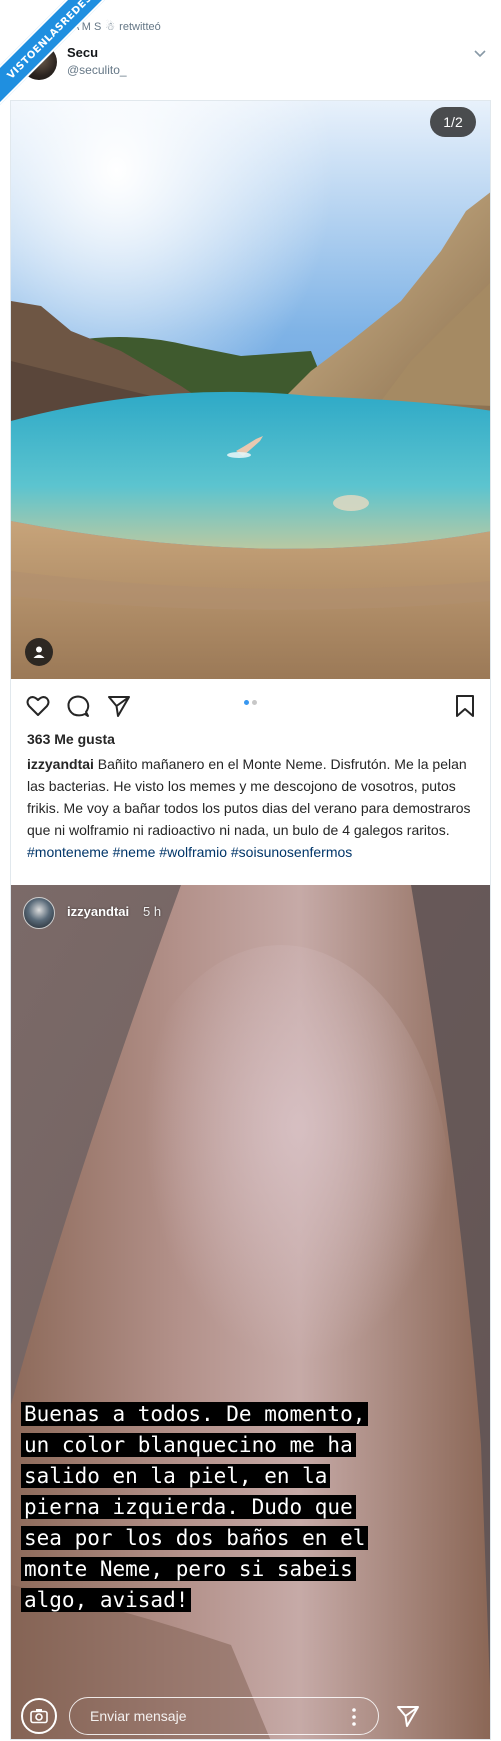 Image resolution: width=501 pixels, height=1741 pixels. Describe the element at coordinates (246, 702) in the screenshot. I see `carousel-dot-active` at that location.